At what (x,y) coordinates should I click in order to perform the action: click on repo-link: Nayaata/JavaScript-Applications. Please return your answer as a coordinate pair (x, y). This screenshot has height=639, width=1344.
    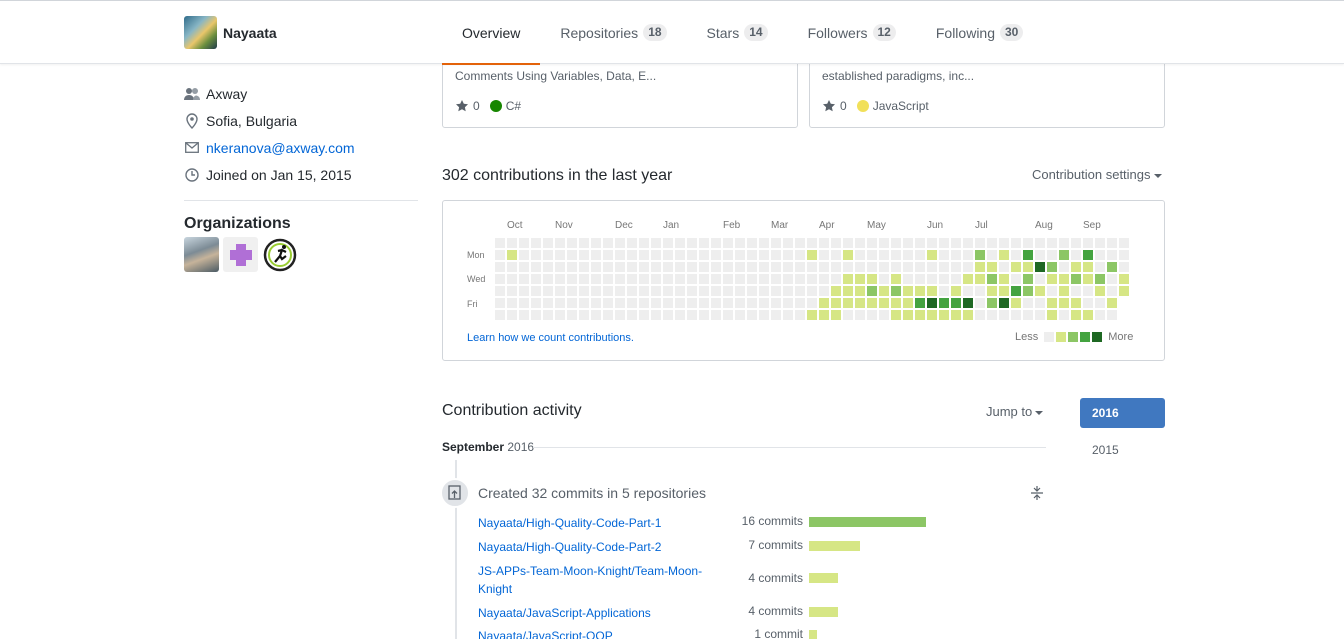
    Looking at the image, I should click on (598, 613).